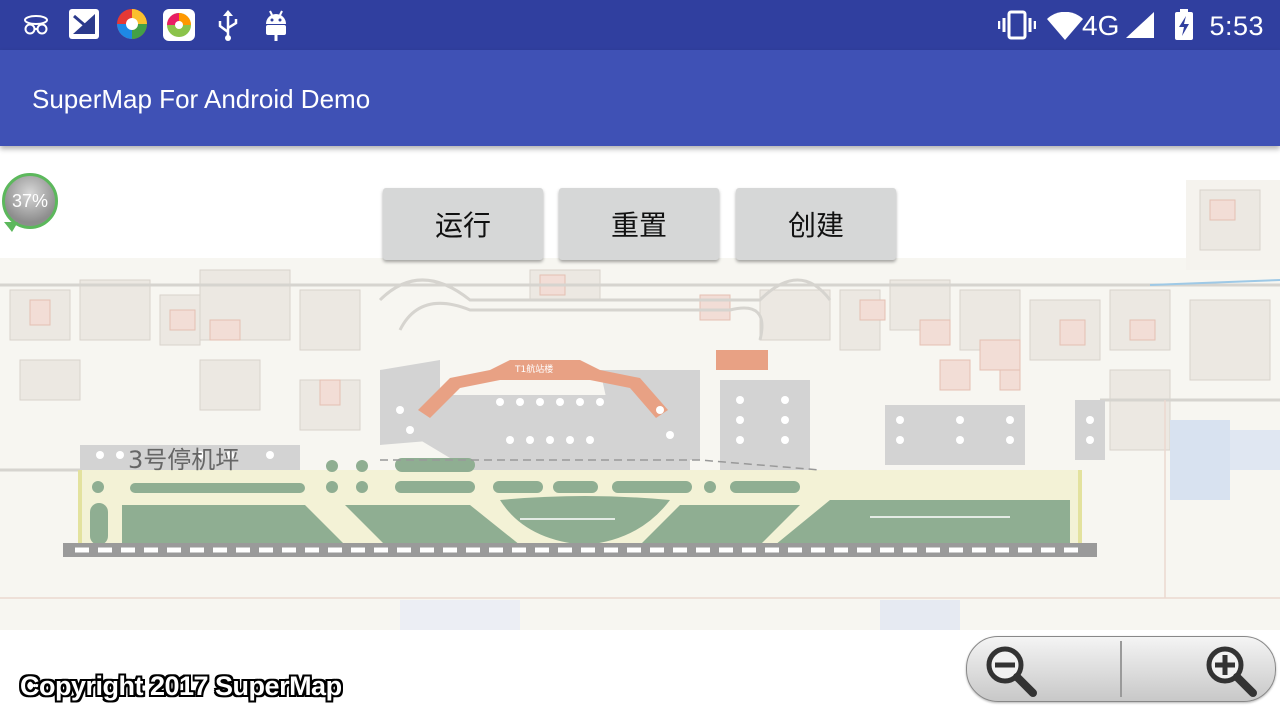 This screenshot has width=1280, height=720. I want to click on reset-button: 重置, so click(639, 224).